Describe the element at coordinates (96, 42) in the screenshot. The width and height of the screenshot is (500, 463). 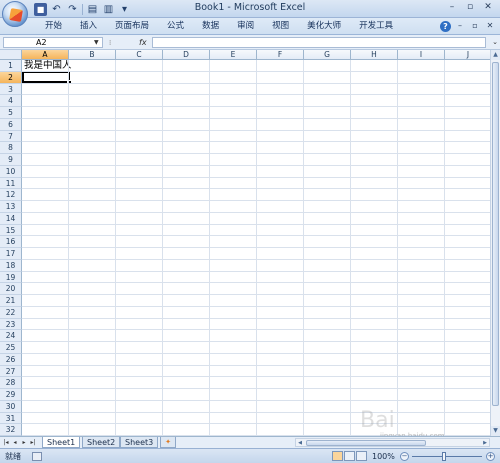
I see `chevron-down-icon: ▼` at that location.